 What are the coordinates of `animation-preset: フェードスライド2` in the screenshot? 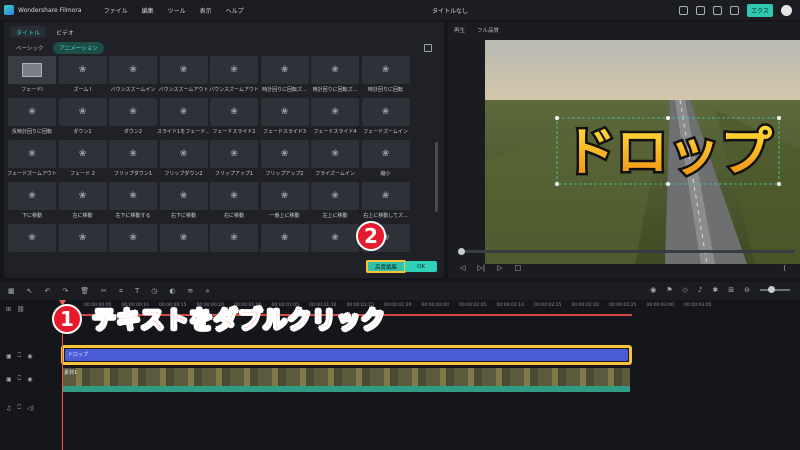 It's located at (234, 116).